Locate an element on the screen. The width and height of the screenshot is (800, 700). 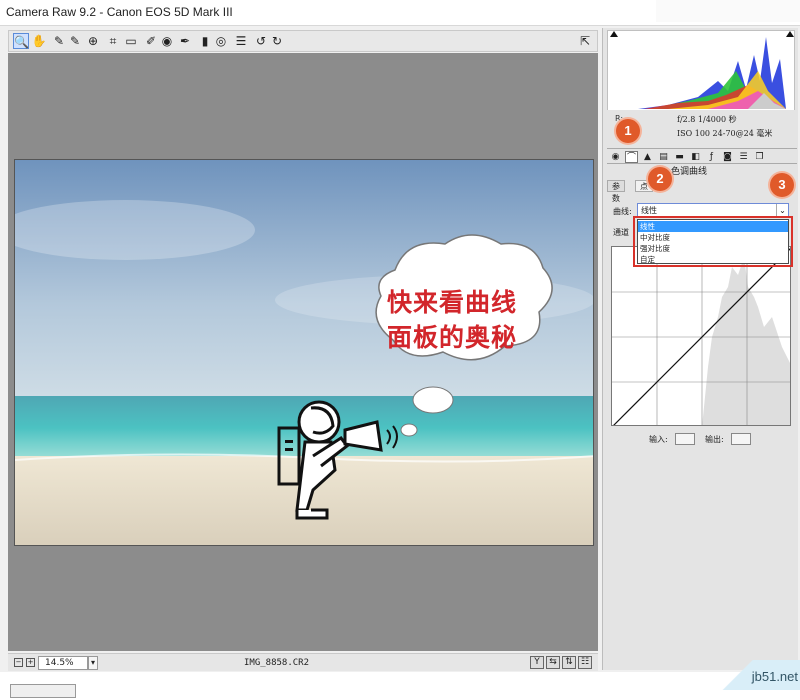
zoom-level-field: 14.5% is located at coordinates (63, 663).